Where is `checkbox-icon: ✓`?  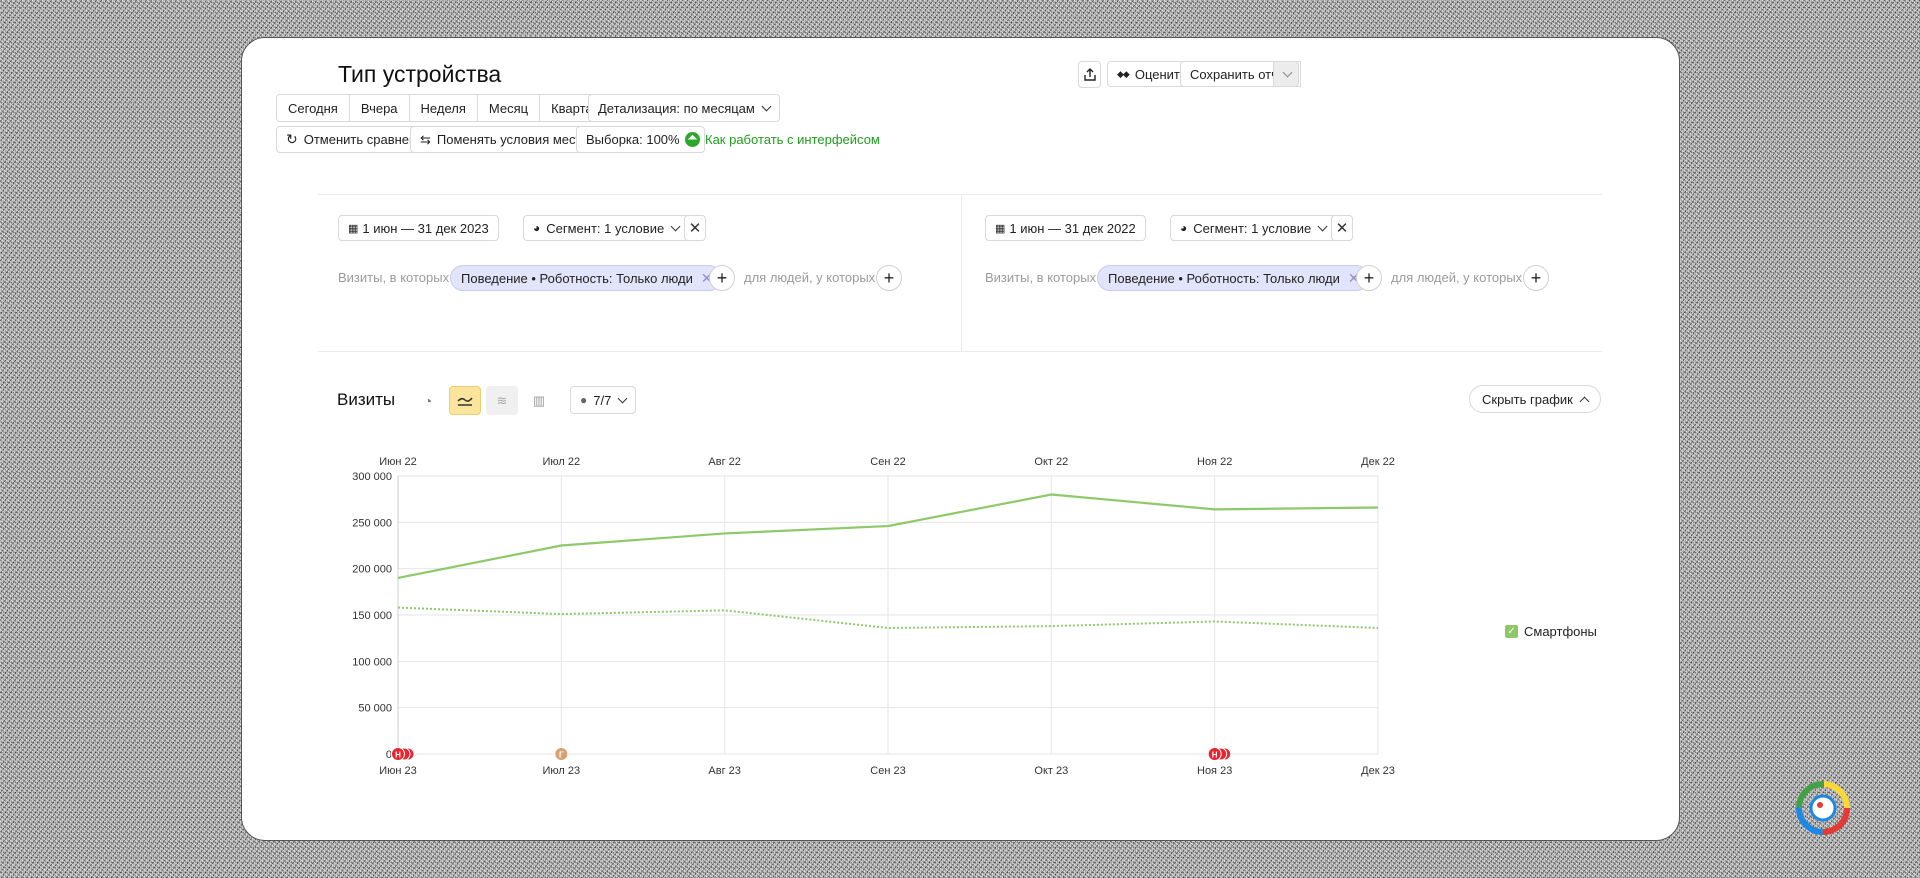 checkbox-icon: ✓ is located at coordinates (1511, 631).